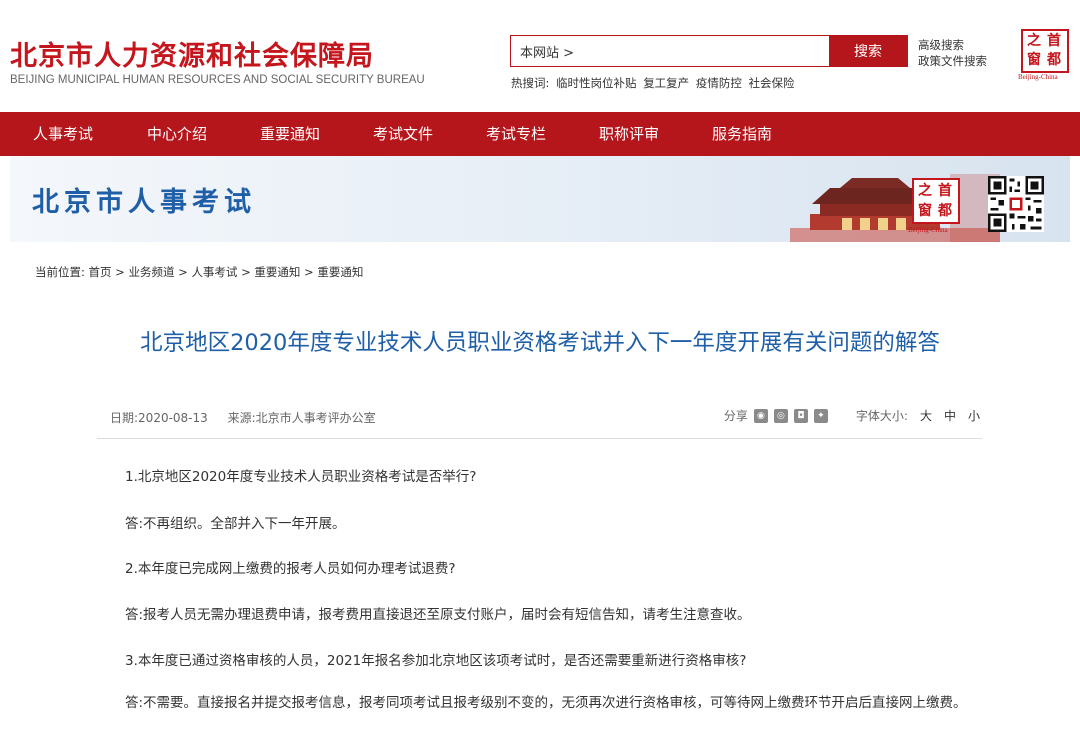  Describe the element at coordinates (719, 83) in the screenshot. I see `hot-word-3: 疫情防控` at that location.